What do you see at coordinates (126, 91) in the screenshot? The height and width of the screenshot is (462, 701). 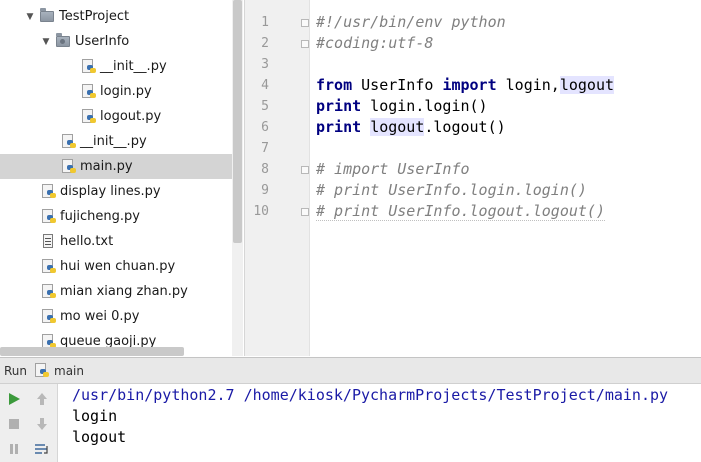 I see `tree-item-label: login.py` at bounding box center [126, 91].